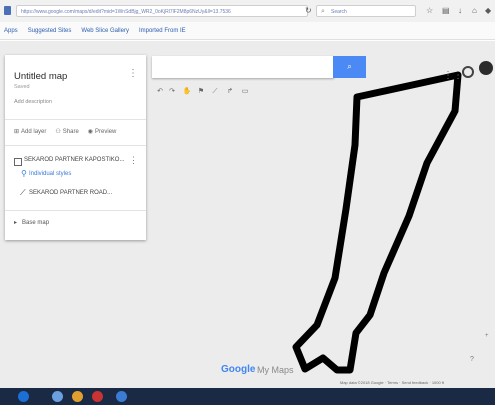 Image resolution: width=495 pixels, height=405 pixels. I want to click on map-search-input, so click(243, 67).